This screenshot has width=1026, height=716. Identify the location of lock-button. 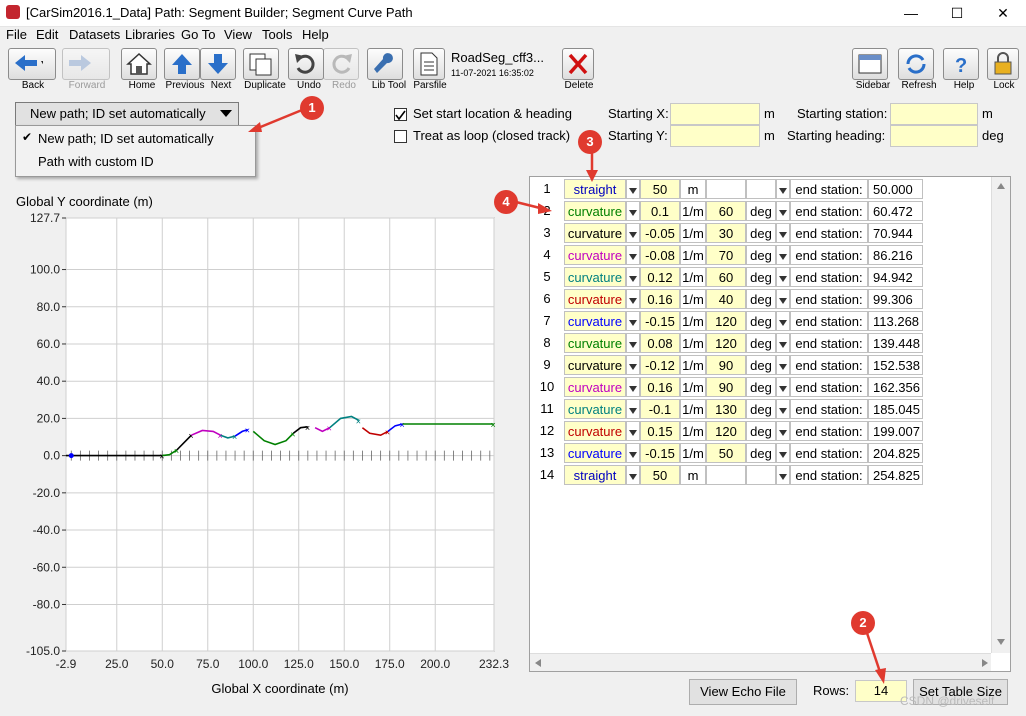
(1003, 64).